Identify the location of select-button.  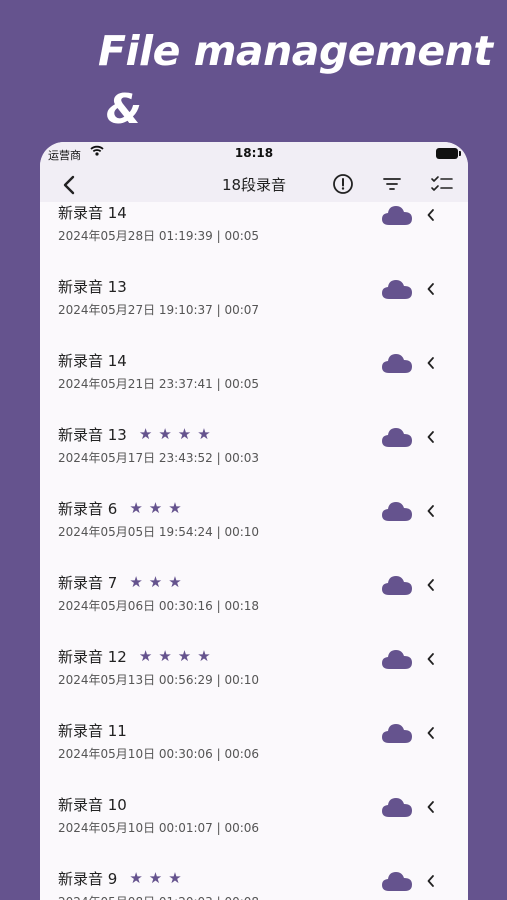
(442, 186).